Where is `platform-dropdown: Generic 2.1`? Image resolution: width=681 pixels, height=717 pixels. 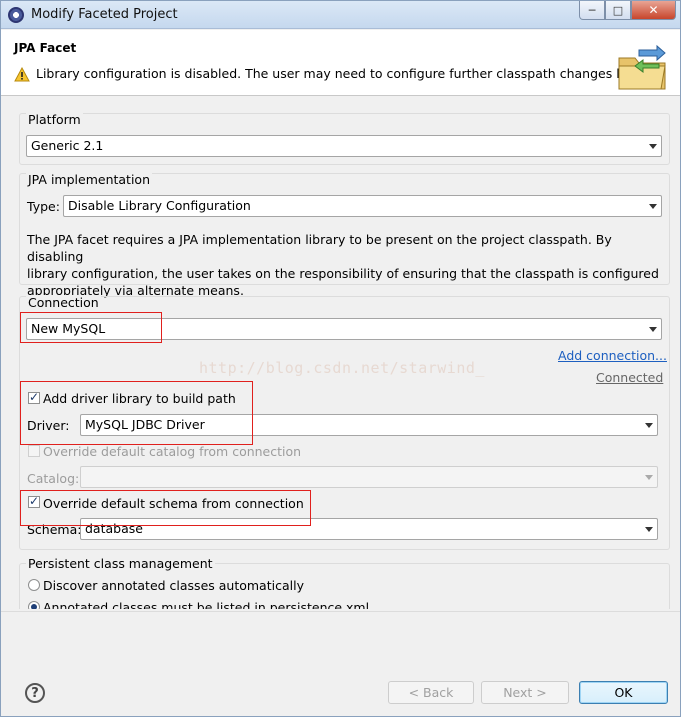
platform-dropdown: Generic 2.1 is located at coordinates (344, 146).